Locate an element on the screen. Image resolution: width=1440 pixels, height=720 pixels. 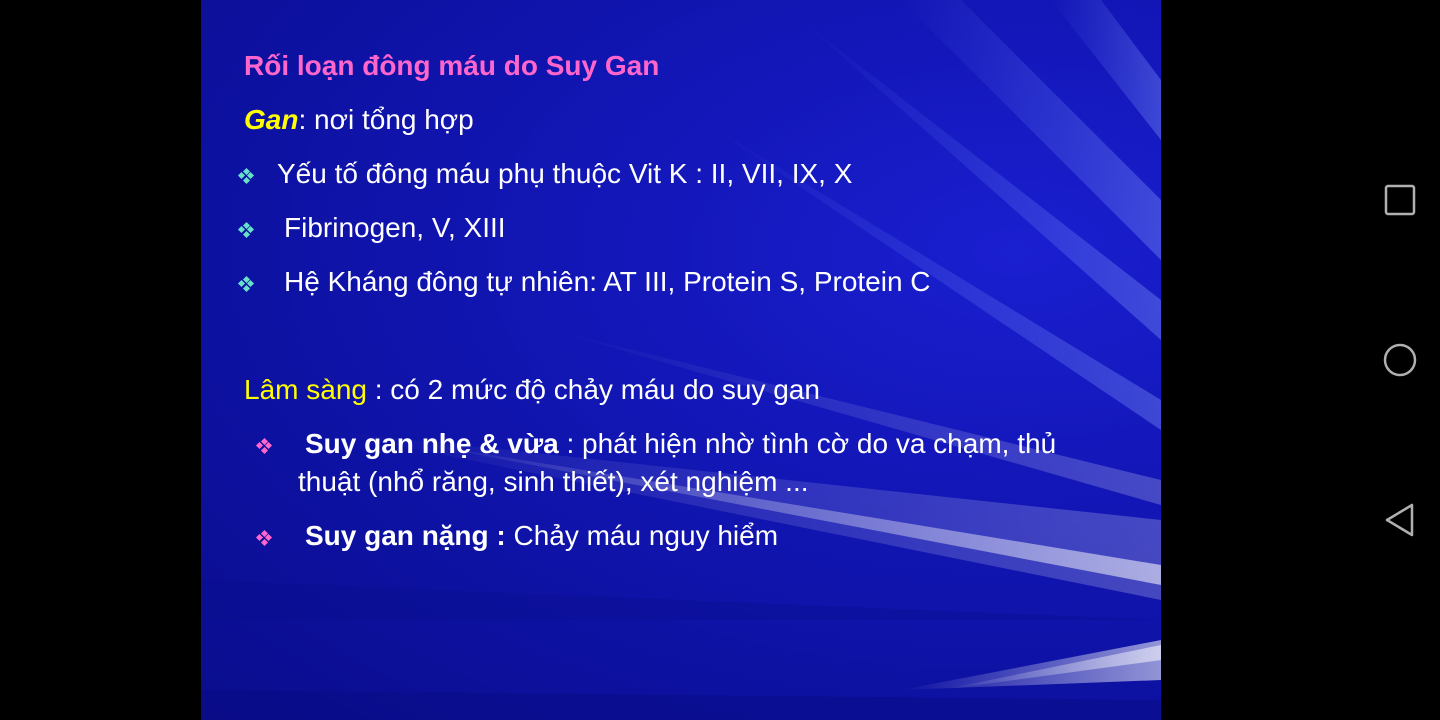
gan-keyword: Gan is located at coordinates (271, 119).